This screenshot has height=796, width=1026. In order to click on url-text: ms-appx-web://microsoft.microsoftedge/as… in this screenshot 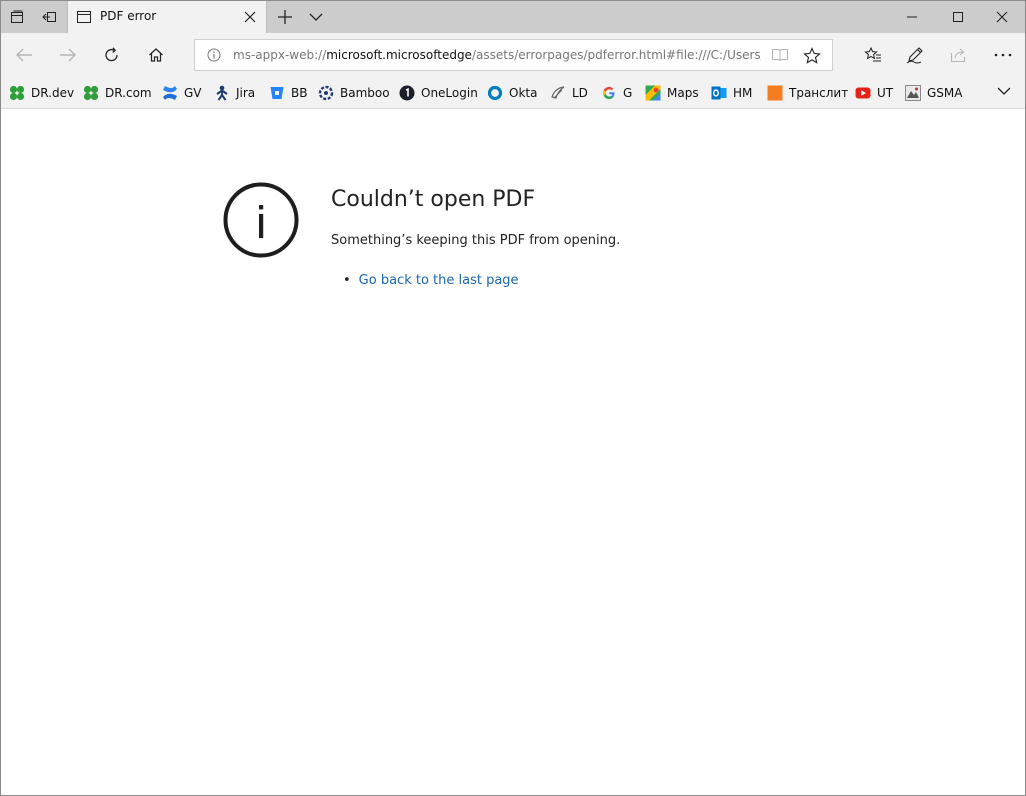, I will do `click(497, 55)`.